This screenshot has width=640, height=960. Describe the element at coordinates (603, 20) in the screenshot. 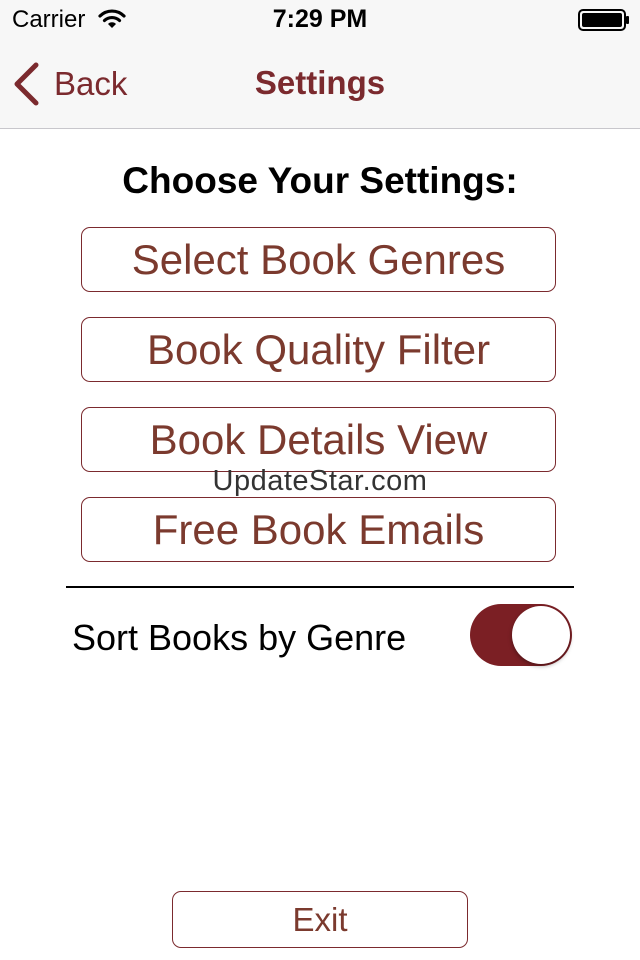

I see `battery-icon` at that location.